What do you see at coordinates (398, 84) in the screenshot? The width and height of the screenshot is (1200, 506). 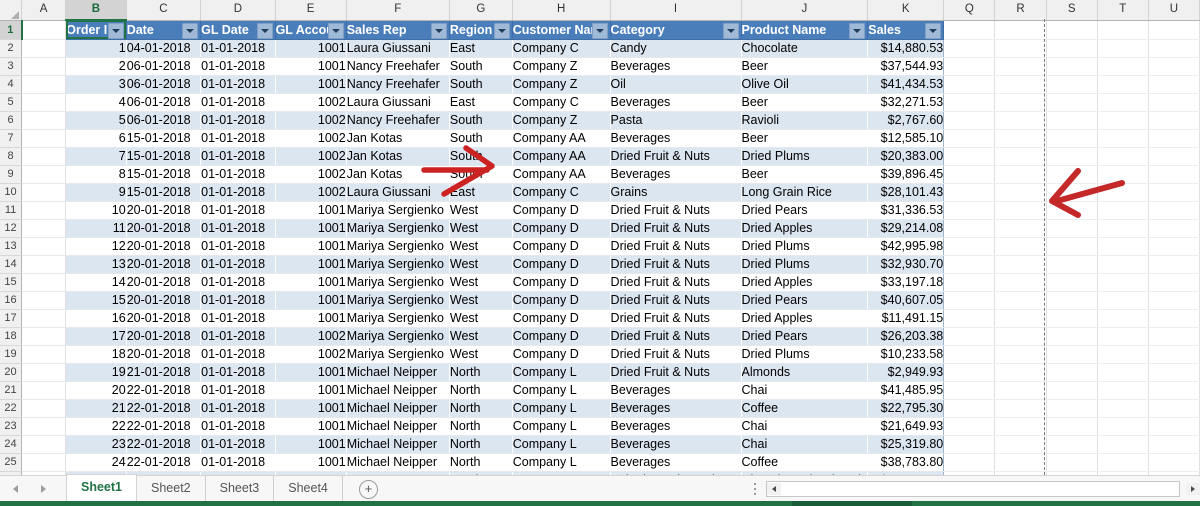 I see `cell-f4: Nancy Freehafer` at bounding box center [398, 84].